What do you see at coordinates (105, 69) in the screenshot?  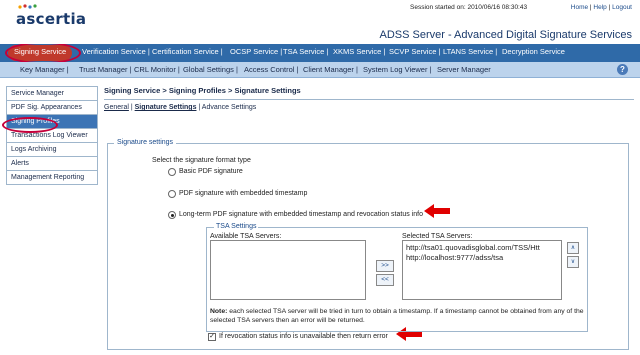 I see `nav-trust-manager: Trust Manager |` at bounding box center [105, 69].